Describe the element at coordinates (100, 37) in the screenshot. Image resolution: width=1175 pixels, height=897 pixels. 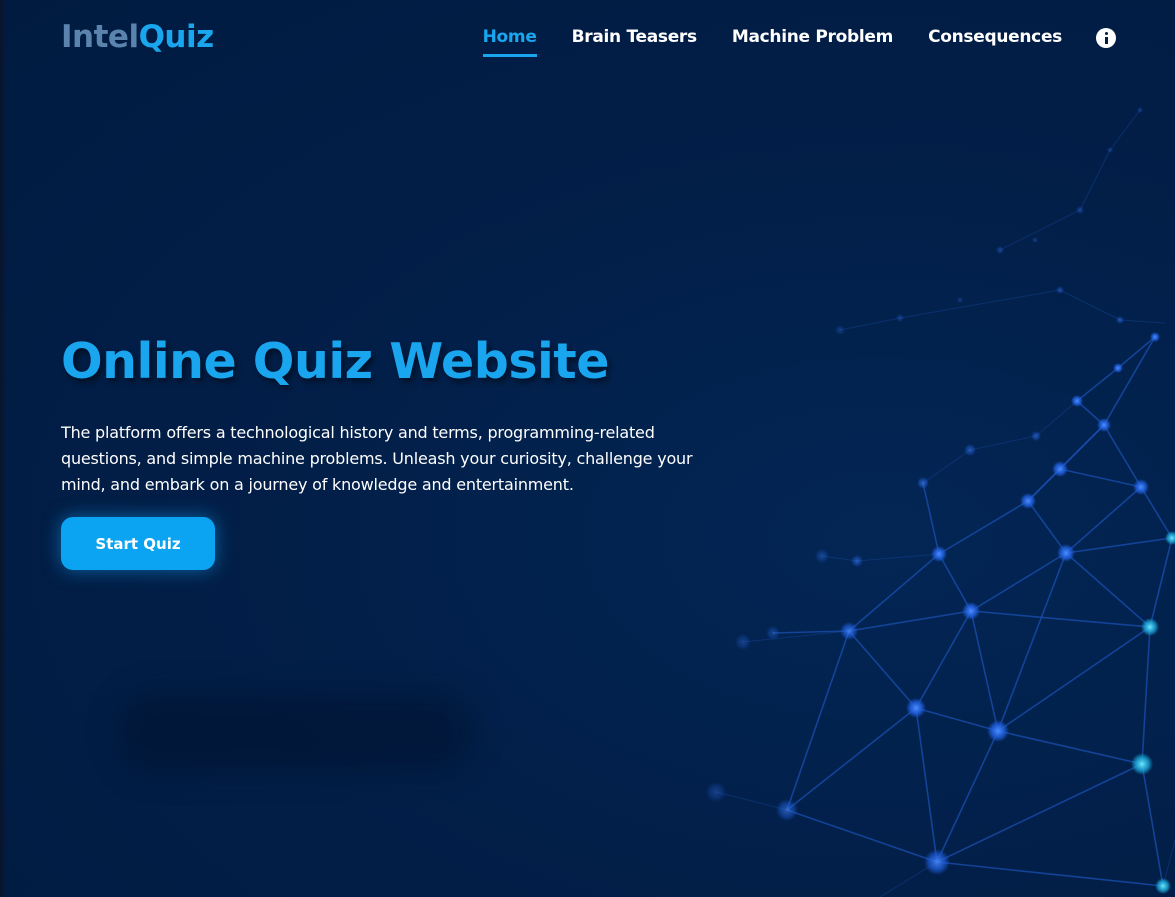
I see `logo-text-intel: Intel` at that location.